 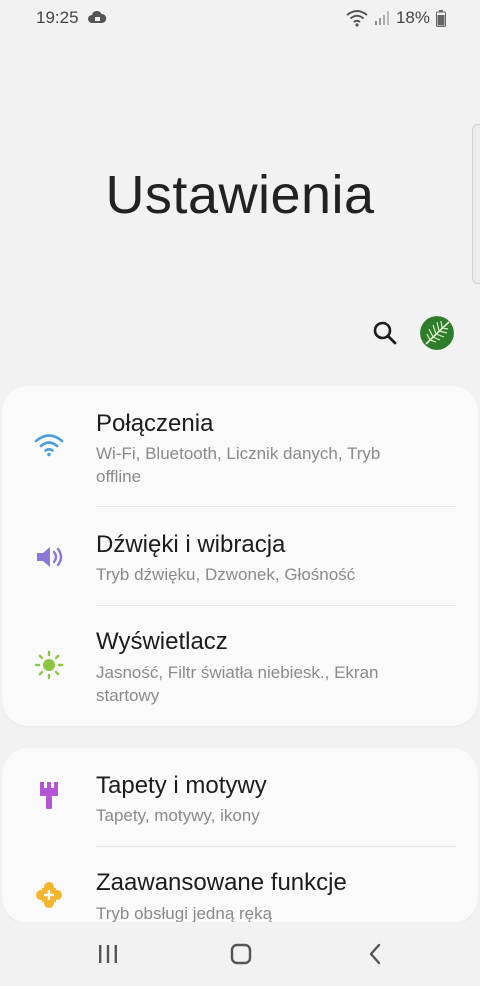 What do you see at coordinates (181, 785) in the screenshot?
I see `item-title: Tapety i motywy` at bounding box center [181, 785].